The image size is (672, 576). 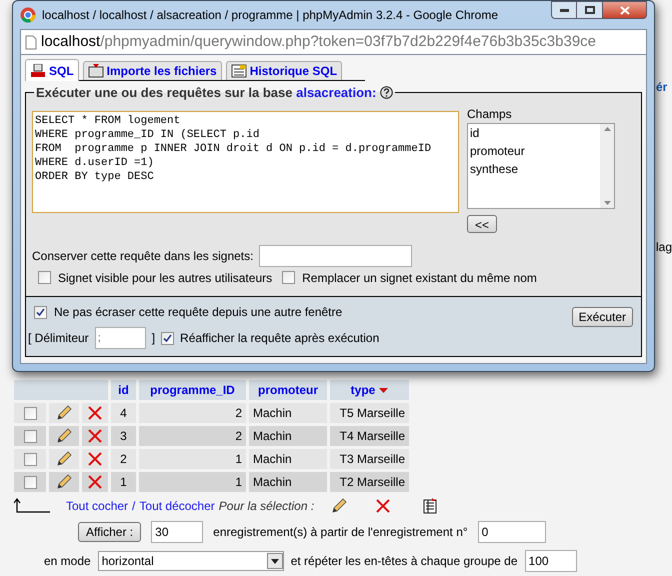 I want to click on checkbox-label: Réafficher la requête après exécution, so click(x=280, y=338).